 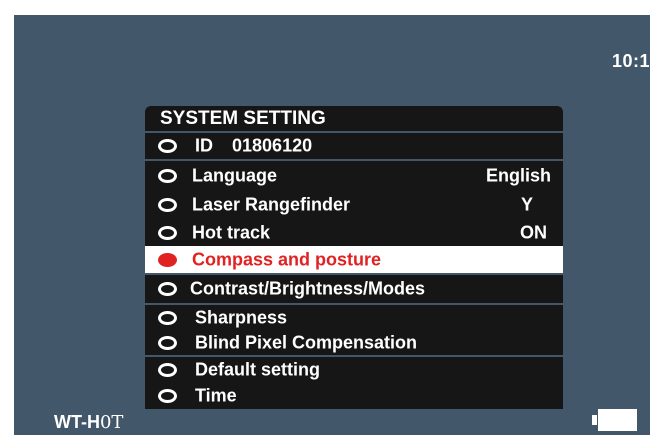 I want to click on menu-item-id: ID 01806120, so click(x=354, y=146).